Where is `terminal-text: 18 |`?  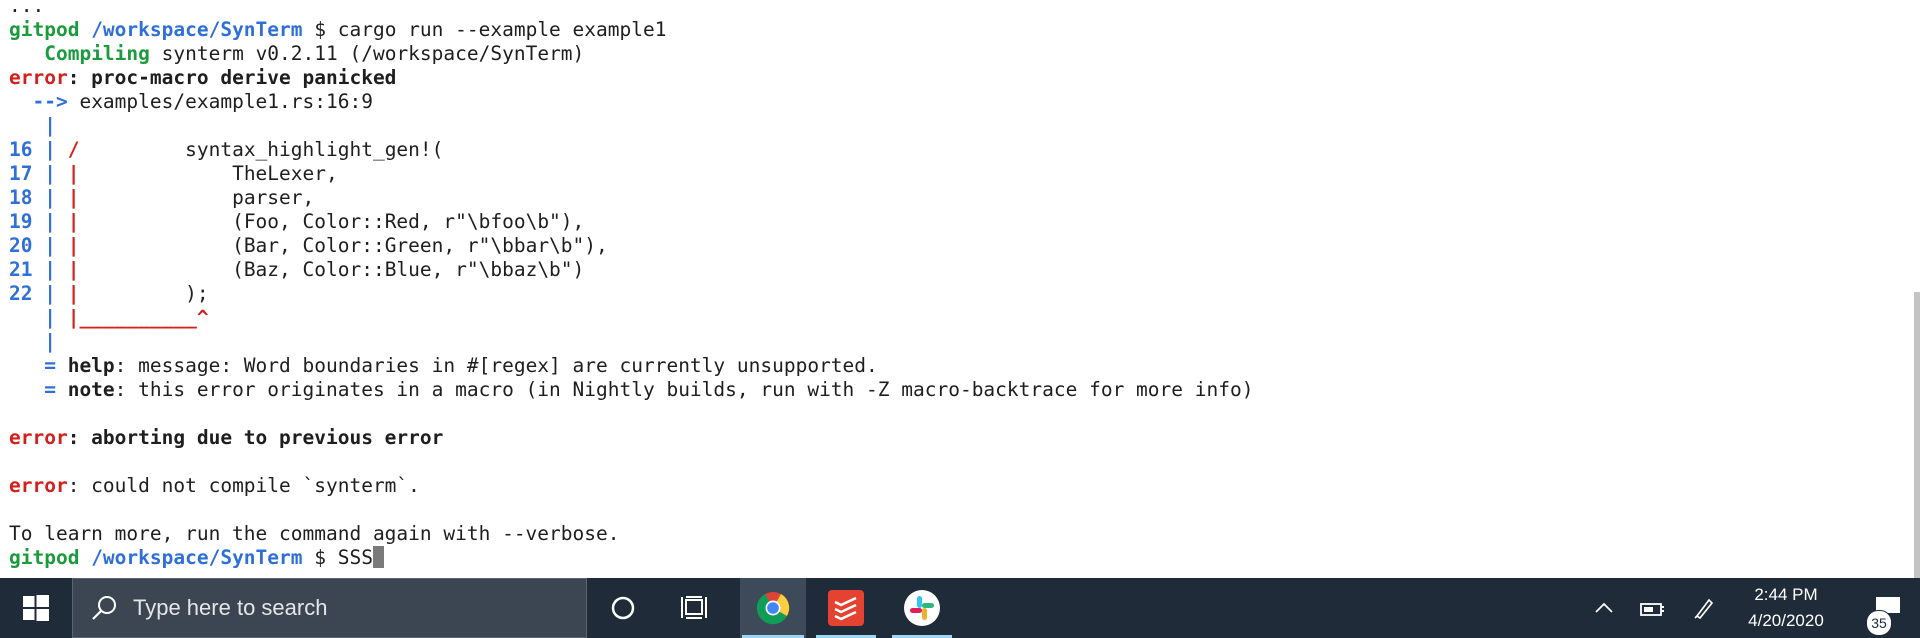
terminal-text: 18 | is located at coordinates (38, 197).